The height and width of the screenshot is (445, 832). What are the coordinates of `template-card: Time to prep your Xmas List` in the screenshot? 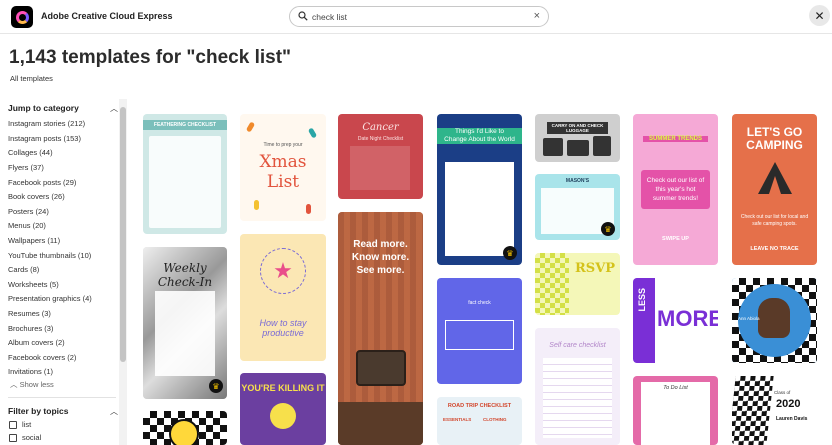 It's located at (283, 167).